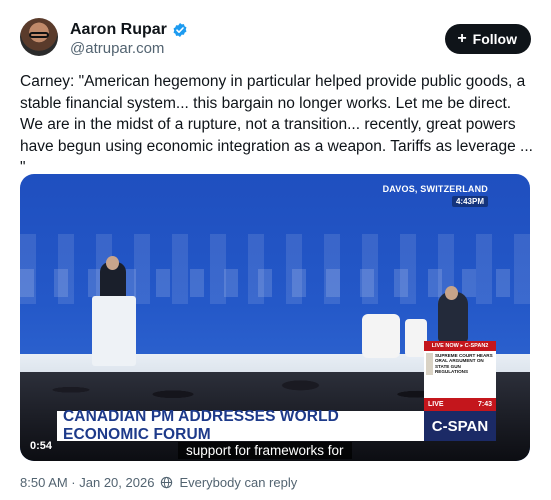 Image resolution: width=551 pixels, height=500 pixels. Describe the element at coordinates (469, 201) in the screenshot. I see `broadcast-clock: 4:43PM` at that location.